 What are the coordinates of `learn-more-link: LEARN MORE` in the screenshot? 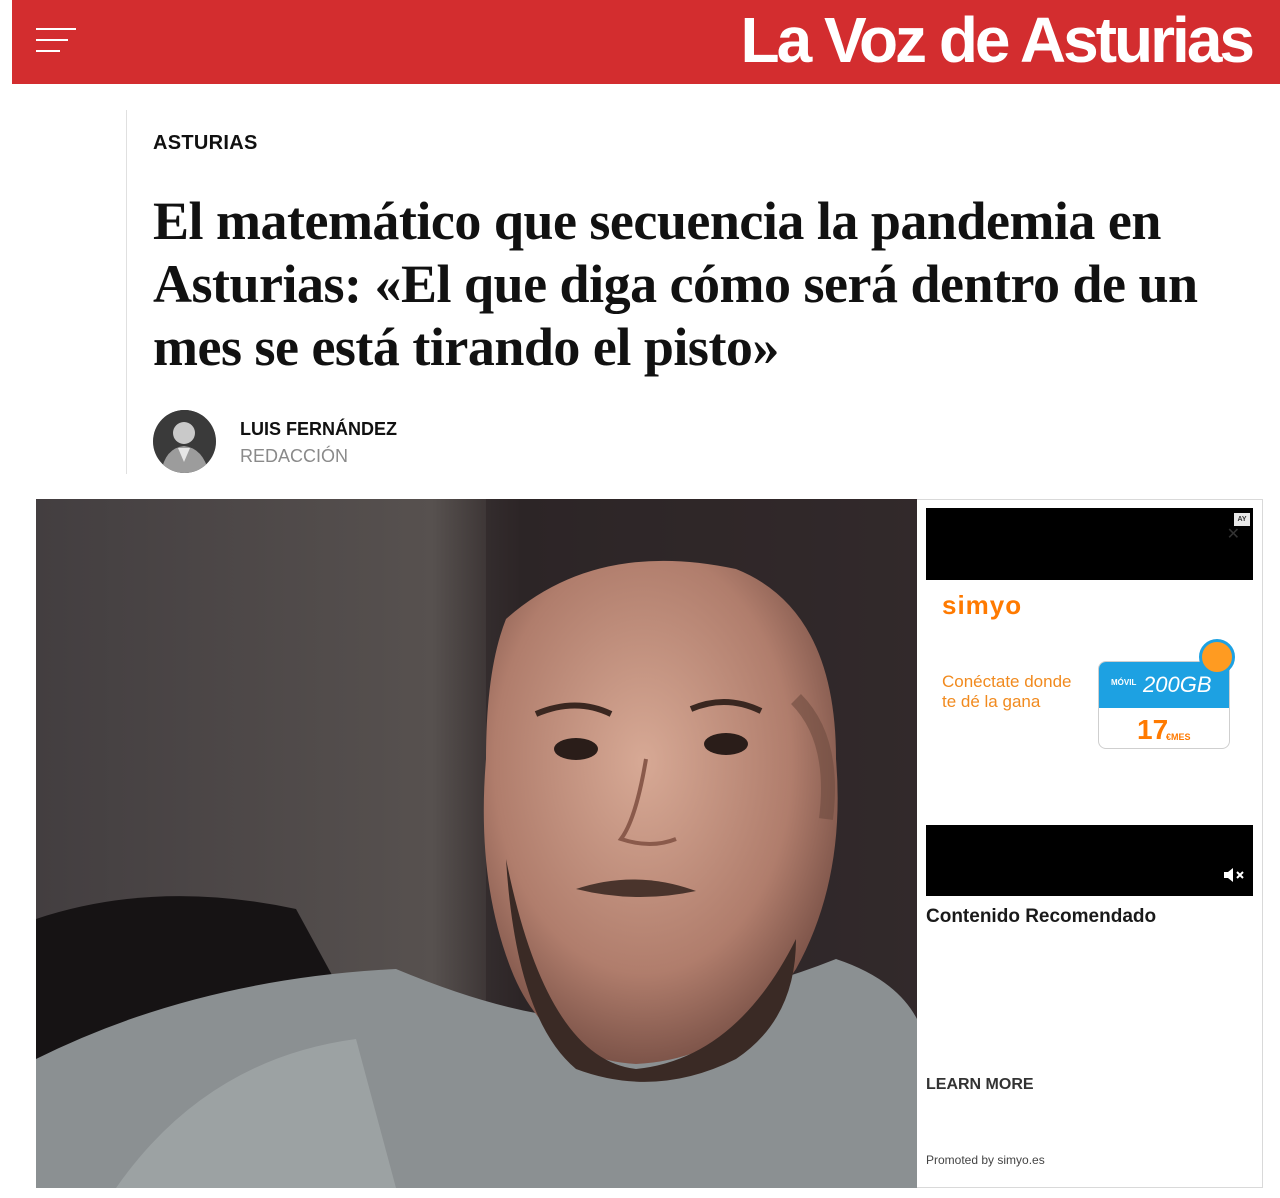 It's located at (980, 1085).